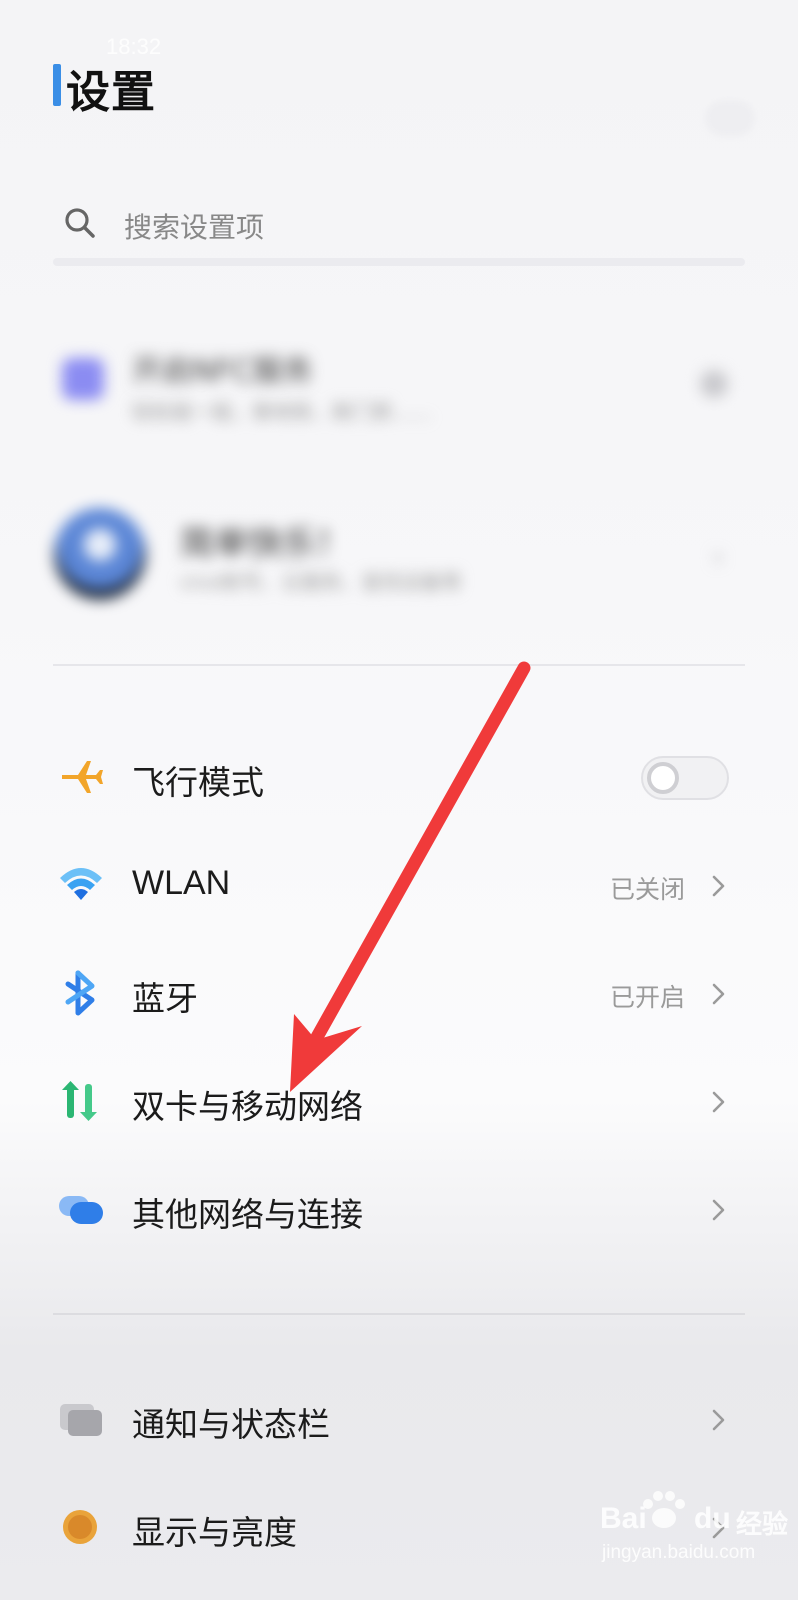  Describe the element at coordinates (265, 540) in the screenshot. I see `profile-name: 简单快乐！` at that location.